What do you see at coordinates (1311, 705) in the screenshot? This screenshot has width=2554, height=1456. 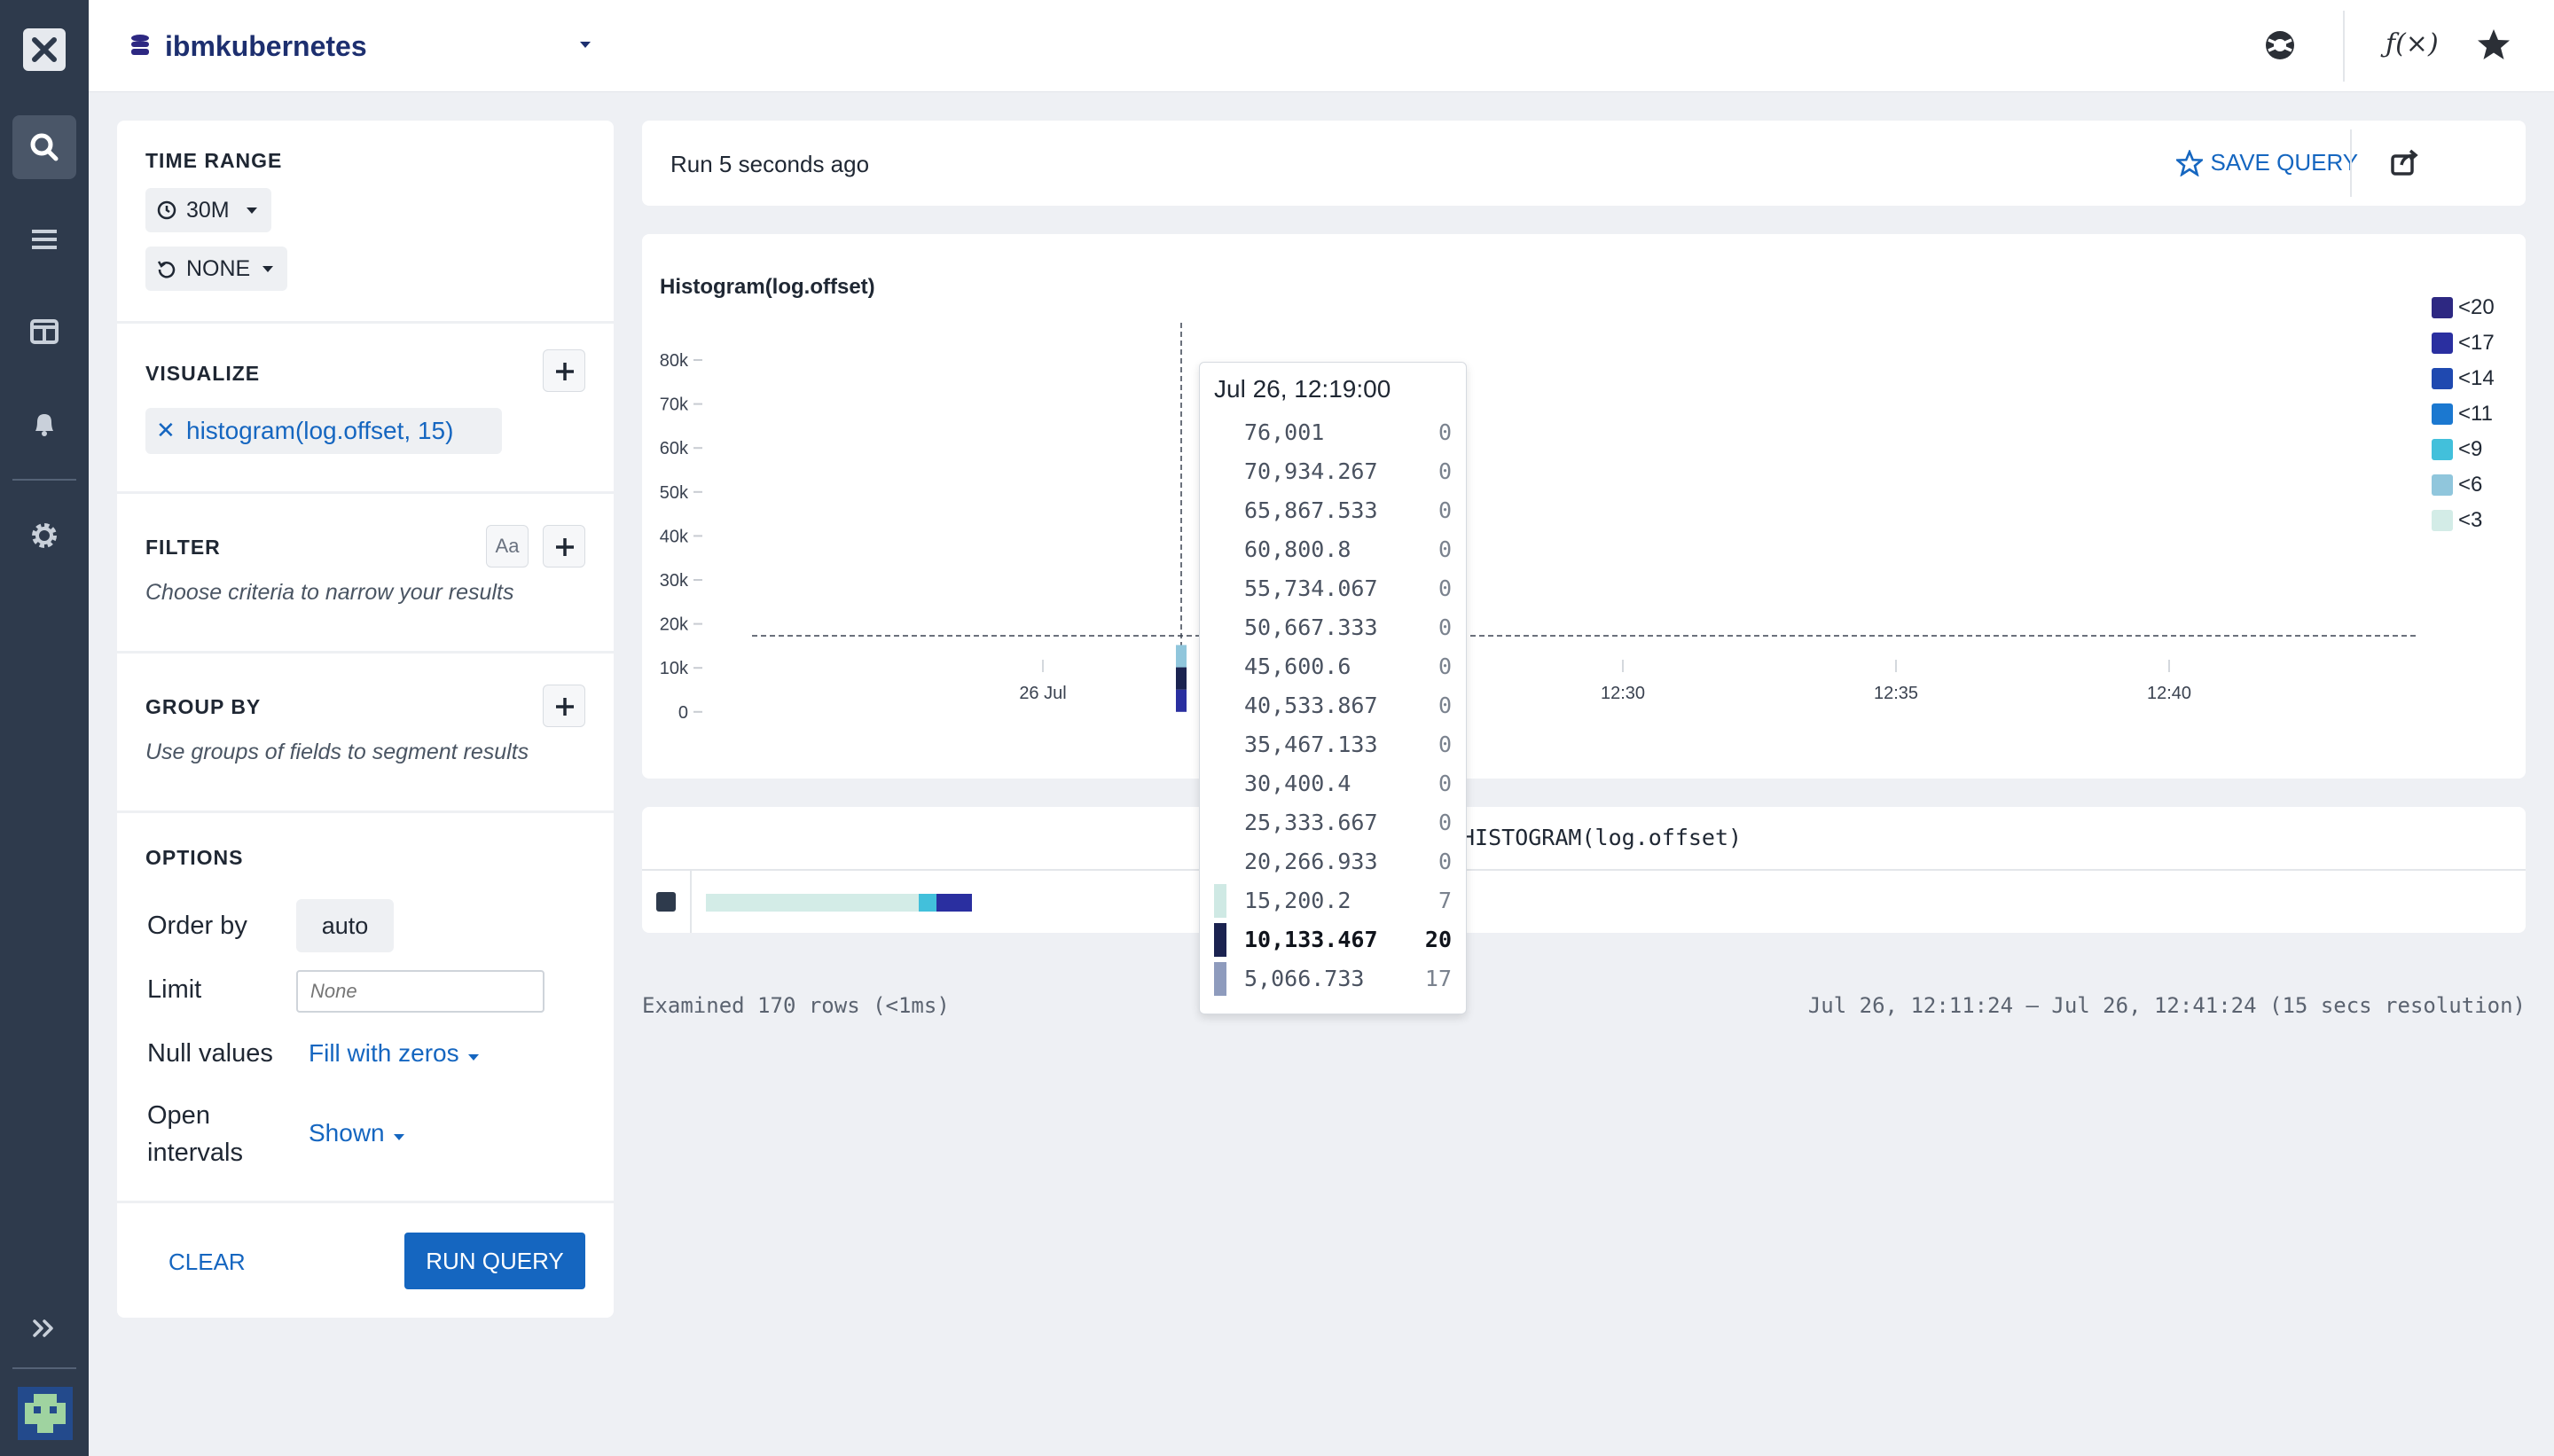 I see `tooltip-row-value: 40,533.867` at bounding box center [1311, 705].